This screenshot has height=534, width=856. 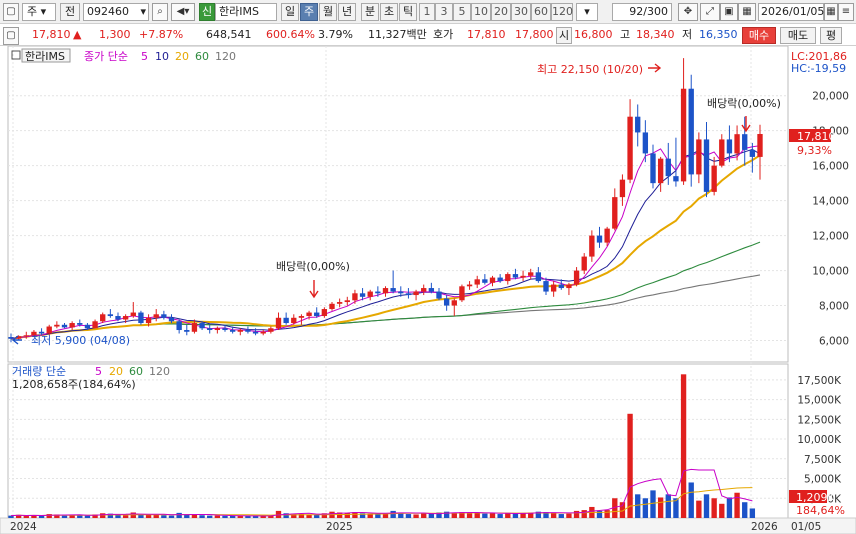 What do you see at coordinates (370, 12) in the screenshot?
I see `period-tab-4: 분` at bounding box center [370, 12].